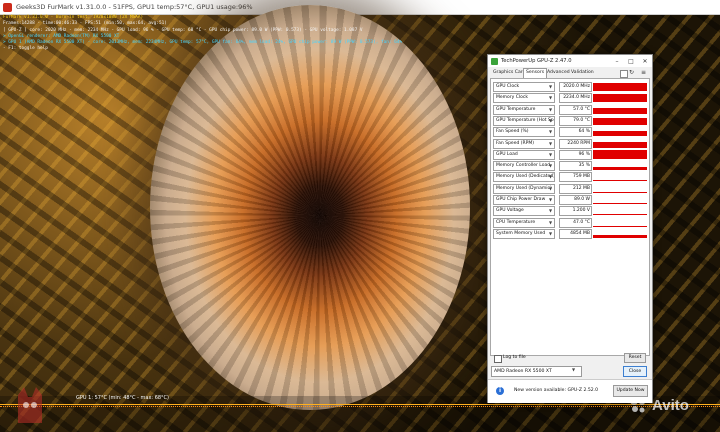  What do you see at coordinates (524, 154) in the screenshot?
I see `sensor-name-field: GPU Load` at bounding box center [524, 154].